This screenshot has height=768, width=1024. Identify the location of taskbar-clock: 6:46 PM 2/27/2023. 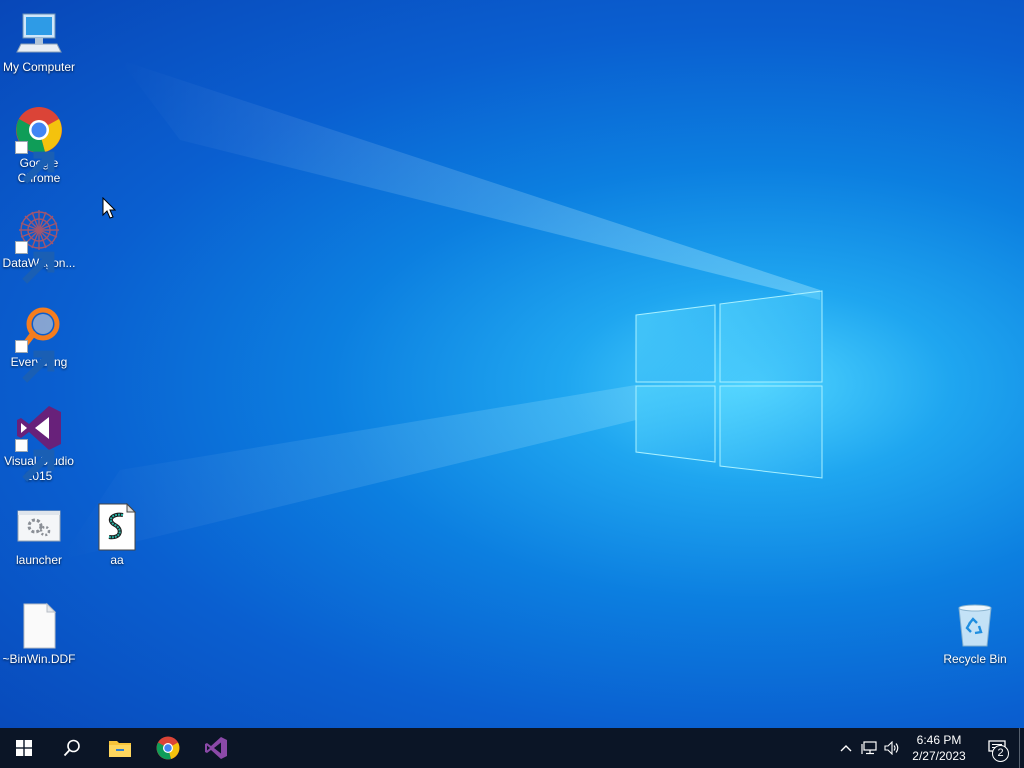
(939, 748).